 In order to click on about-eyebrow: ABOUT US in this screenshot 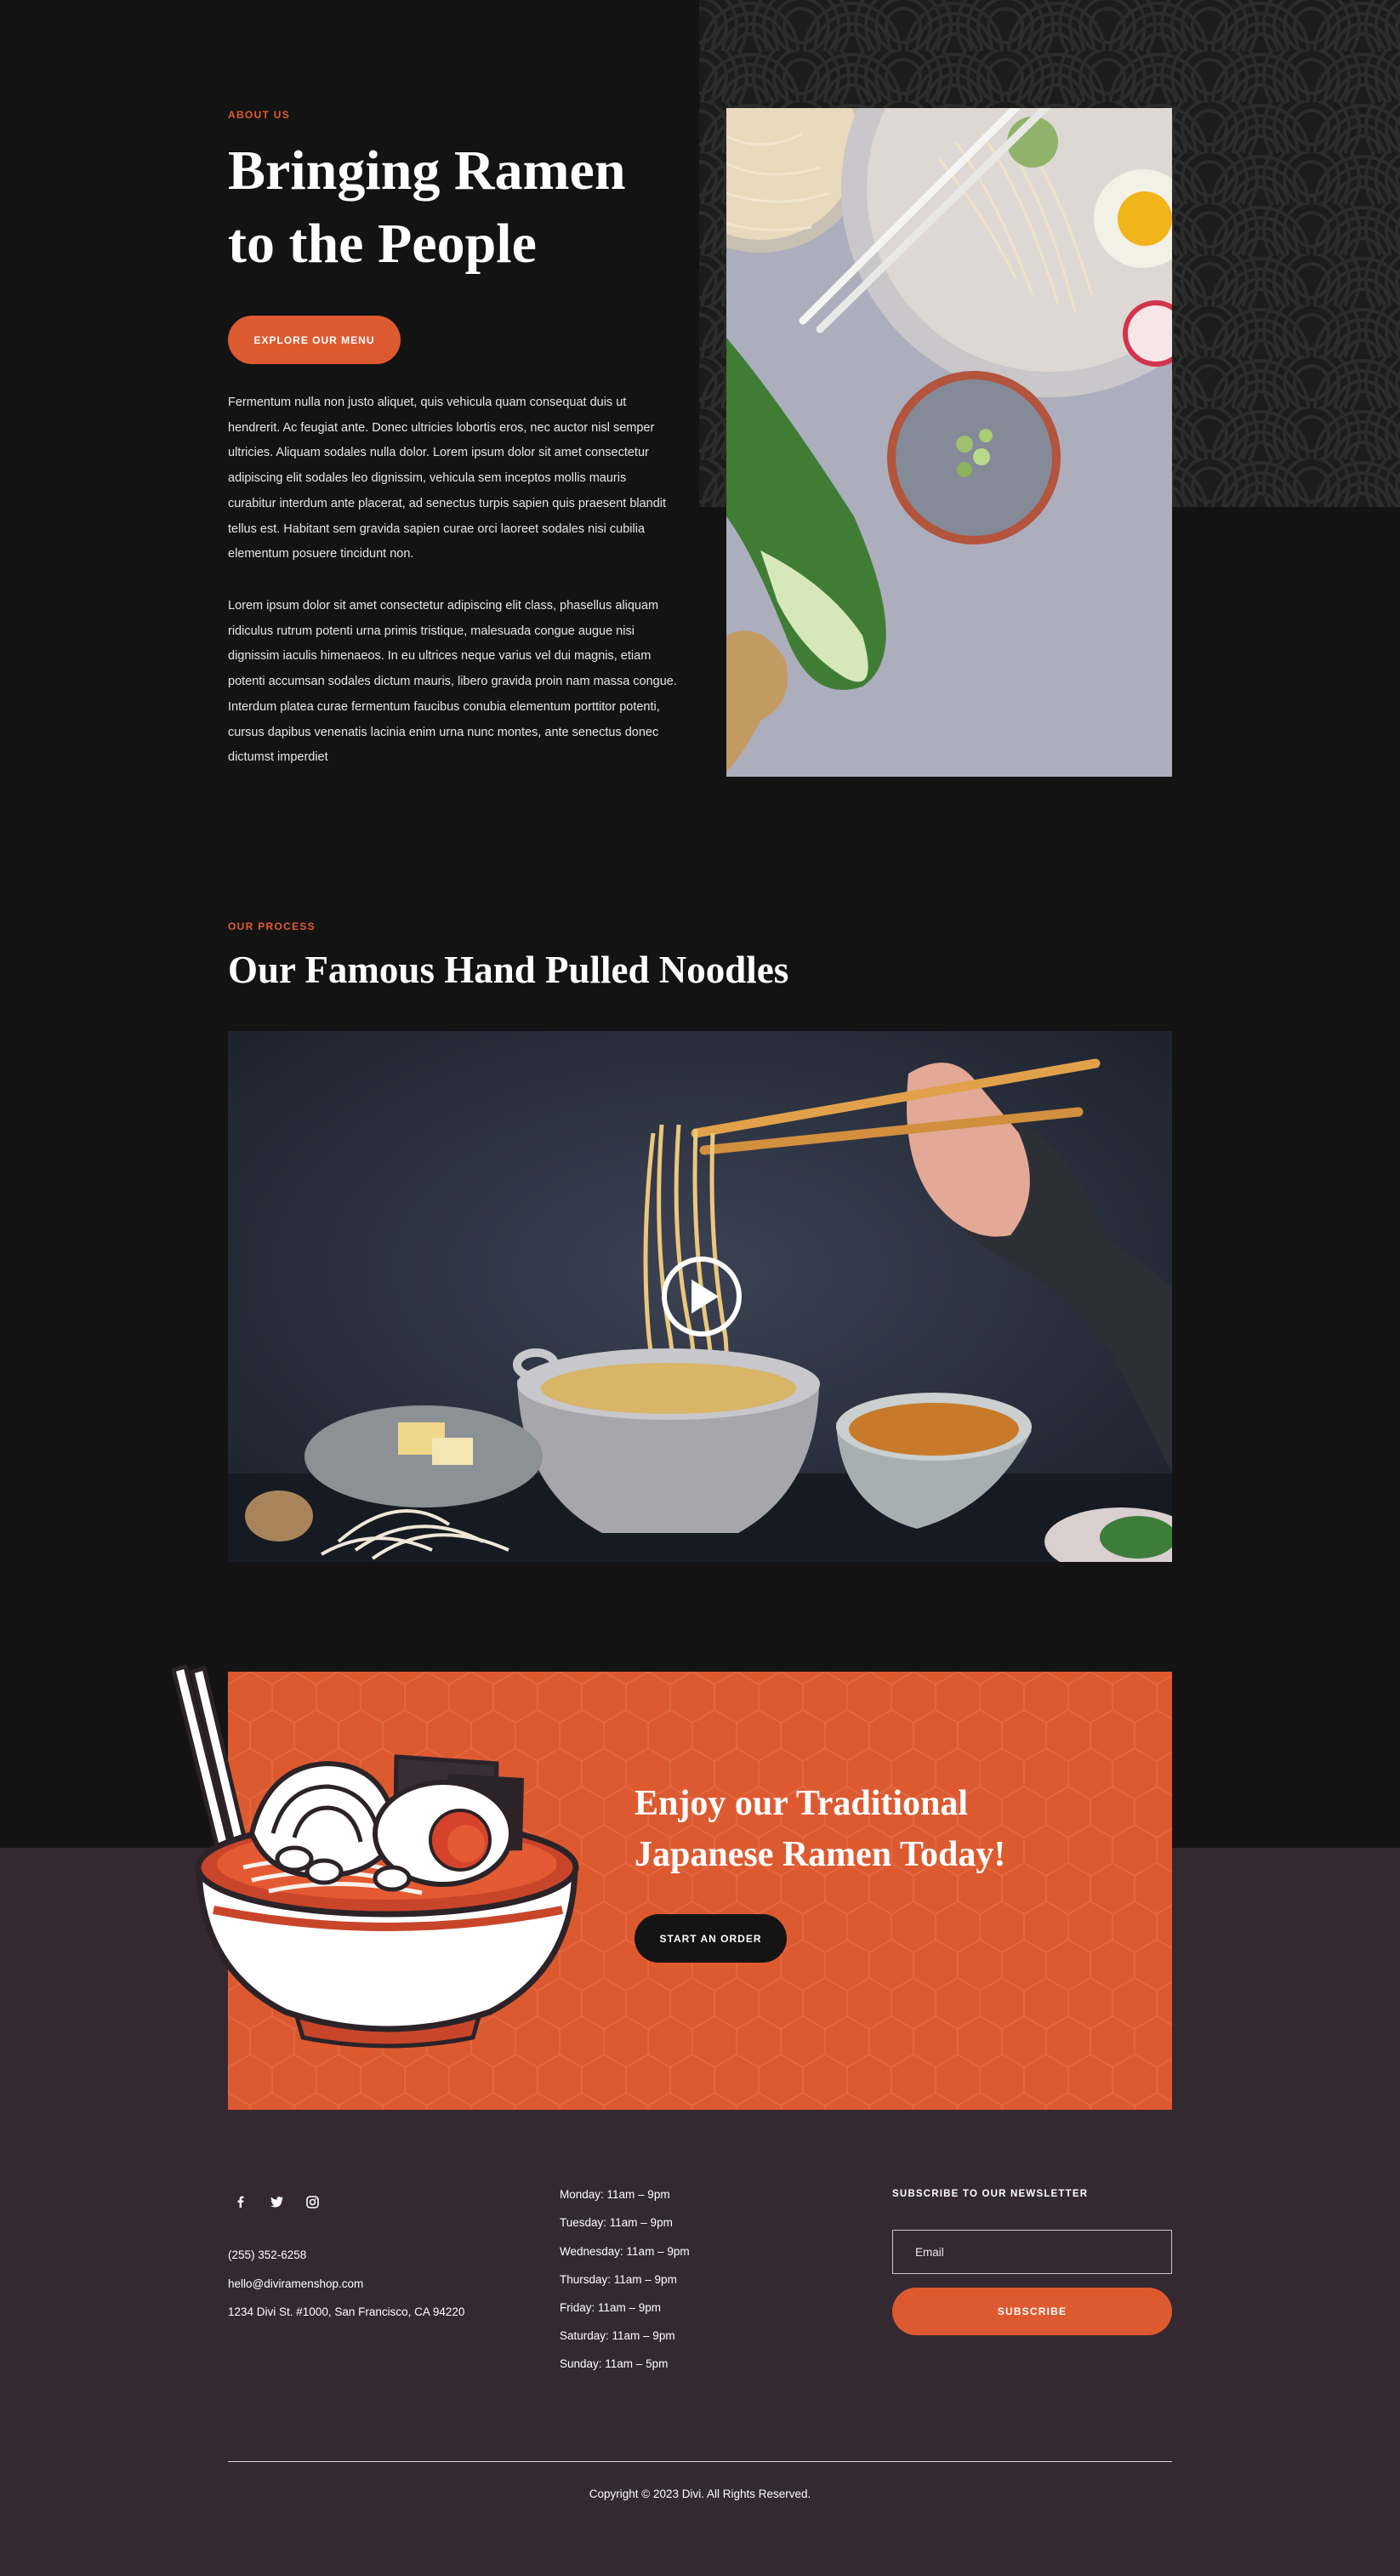, I will do `click(259, 115)`.